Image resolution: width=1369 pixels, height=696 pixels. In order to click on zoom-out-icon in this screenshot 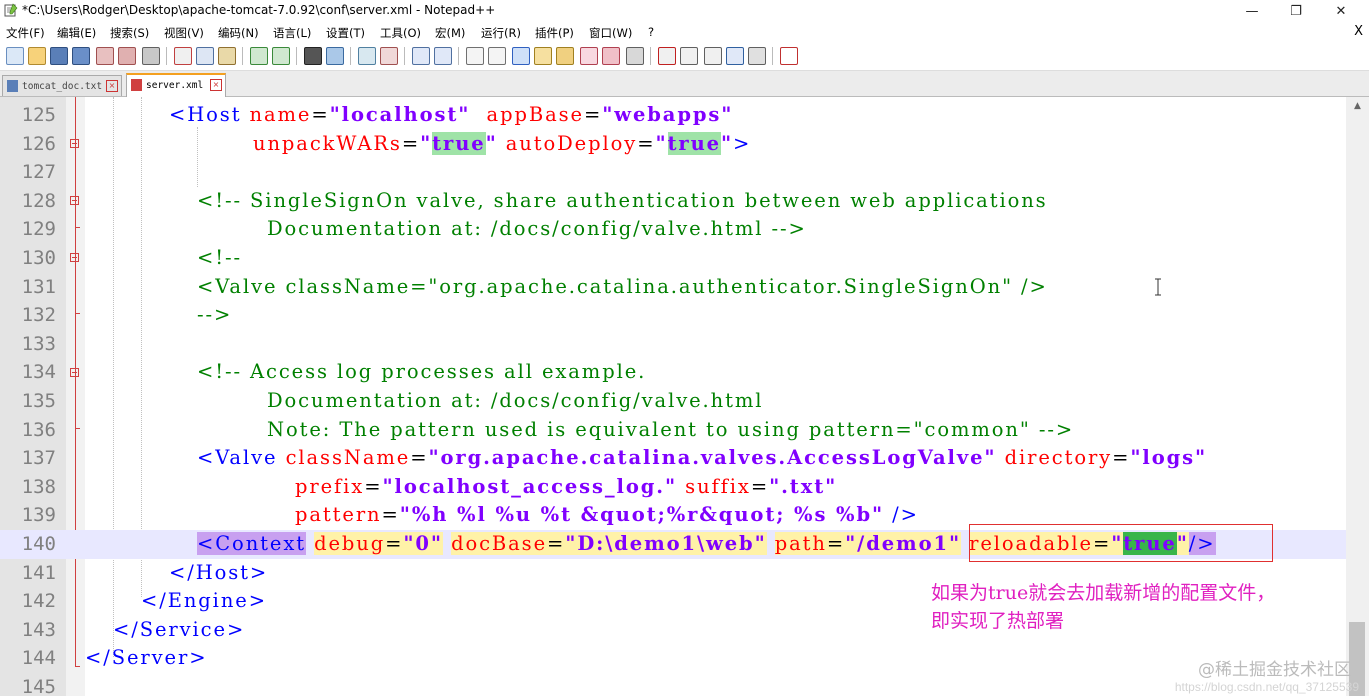, I will do `click(389, 56)`.